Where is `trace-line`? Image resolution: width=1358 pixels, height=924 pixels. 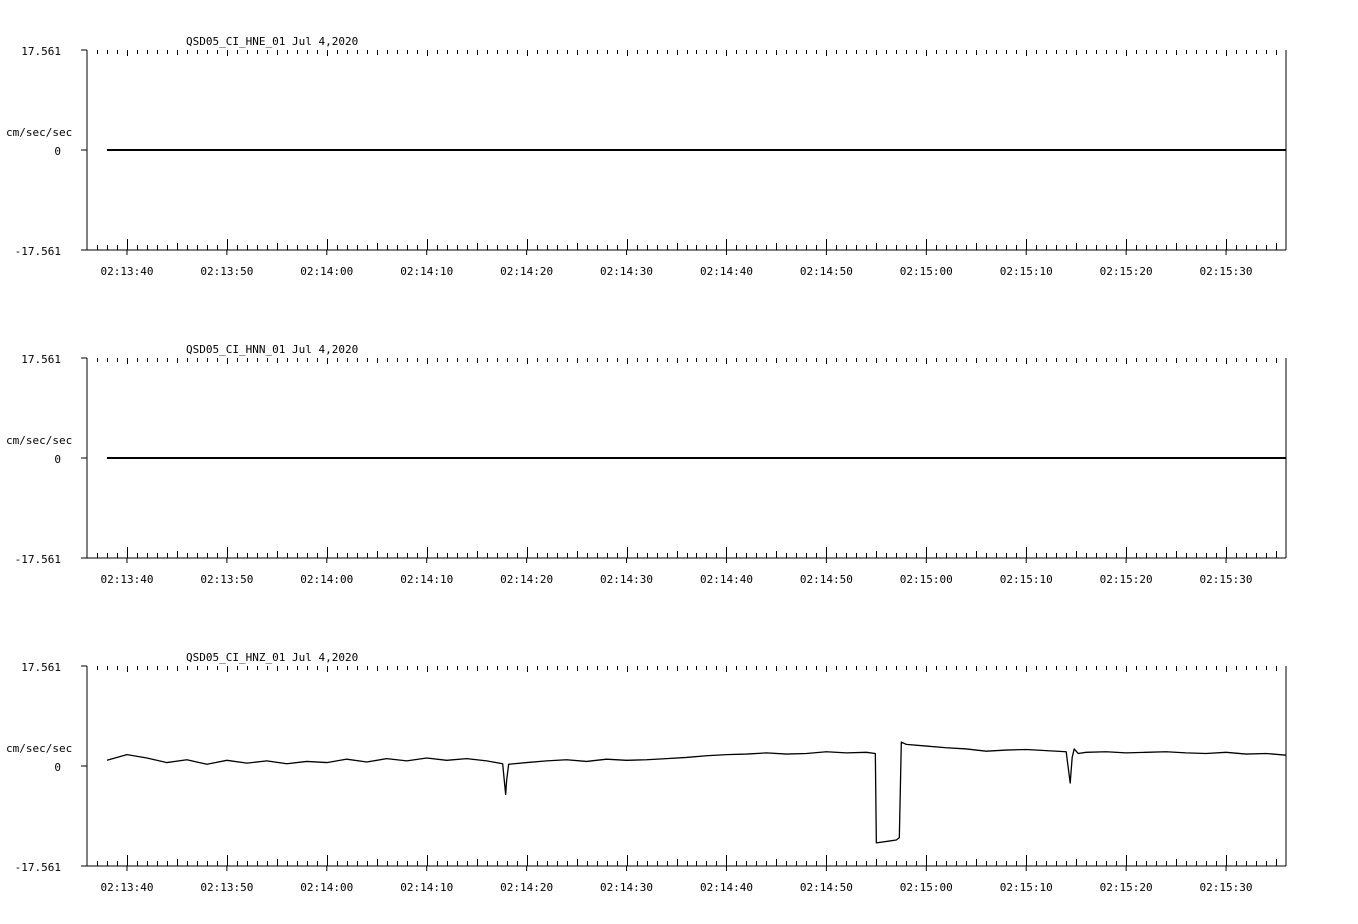
trace-line is located at coordinates (696, 792).